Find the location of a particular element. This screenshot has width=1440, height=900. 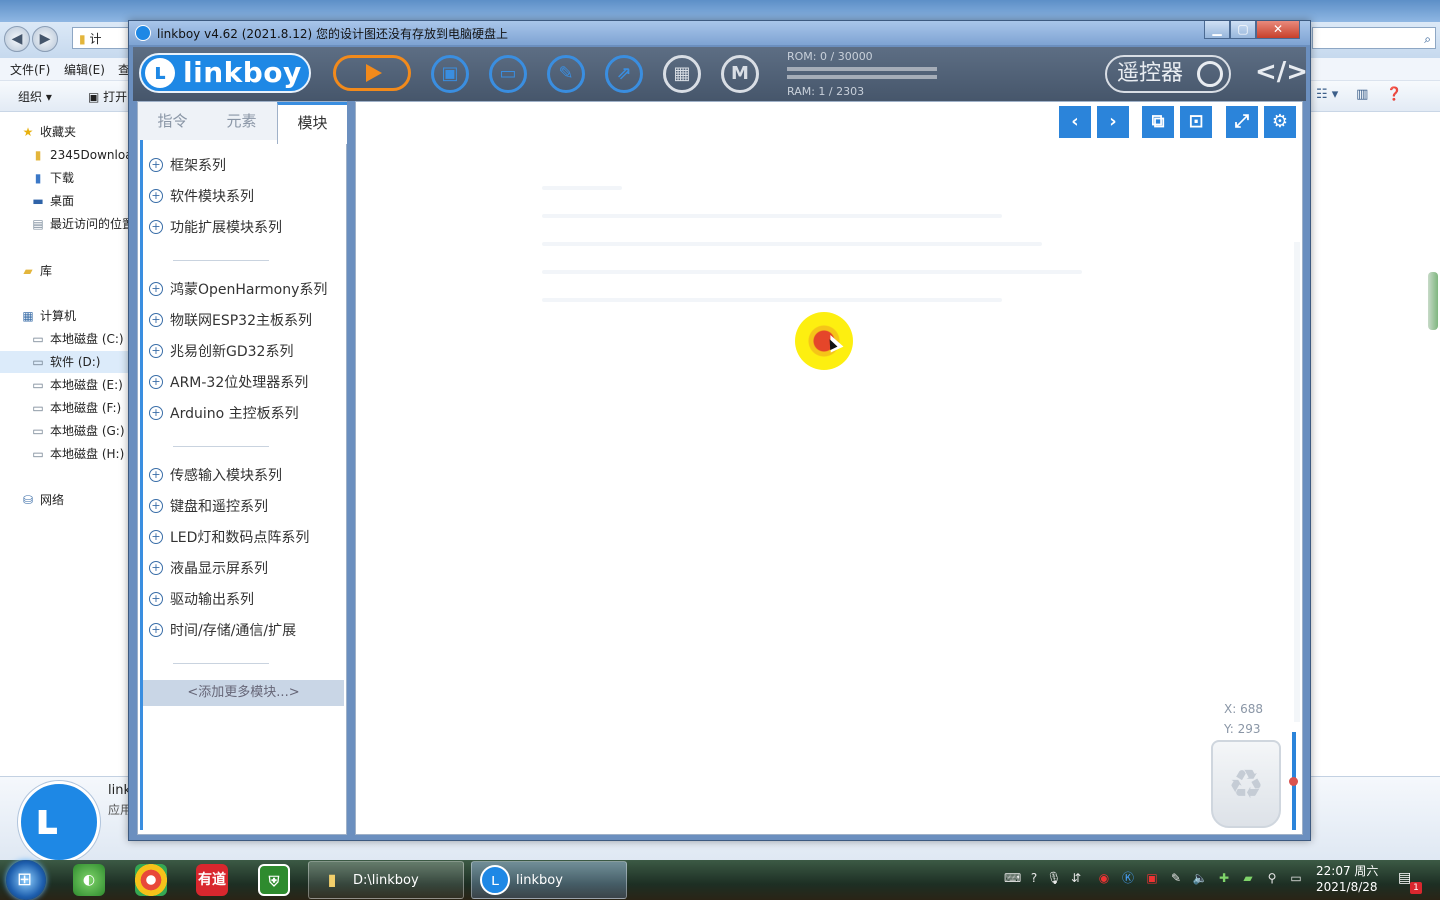

nav-favorite-item: ▮ 2345Downloa is located at coordinates (81, 155).